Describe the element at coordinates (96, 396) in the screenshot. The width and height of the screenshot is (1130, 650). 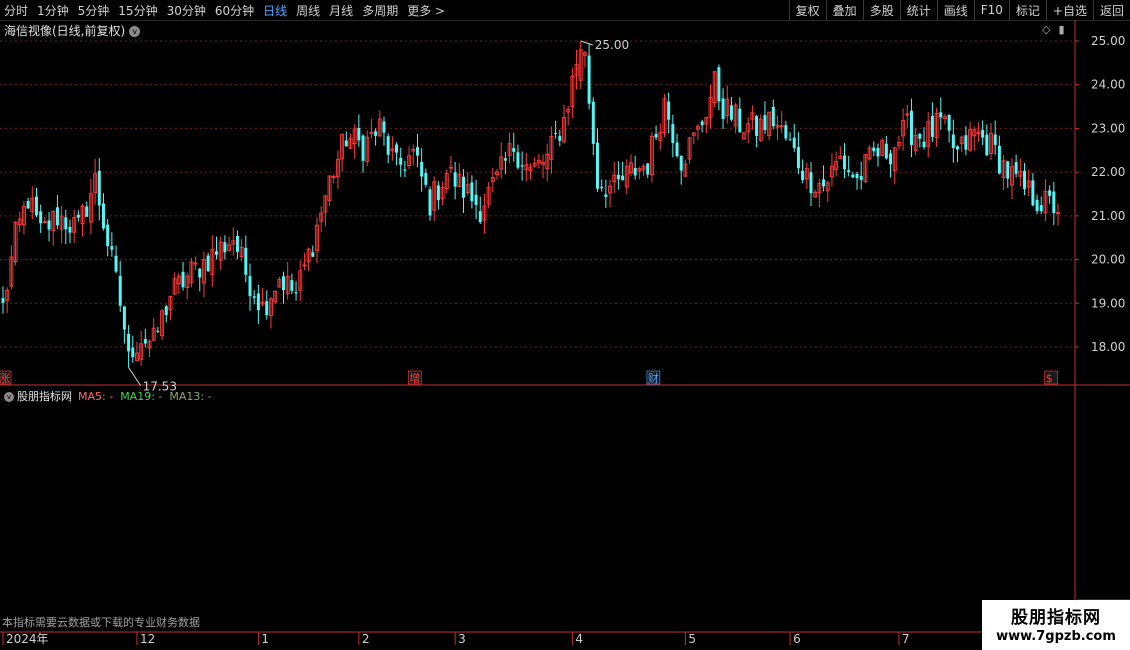
I see `ma-label-0: MA5: -` at that location.